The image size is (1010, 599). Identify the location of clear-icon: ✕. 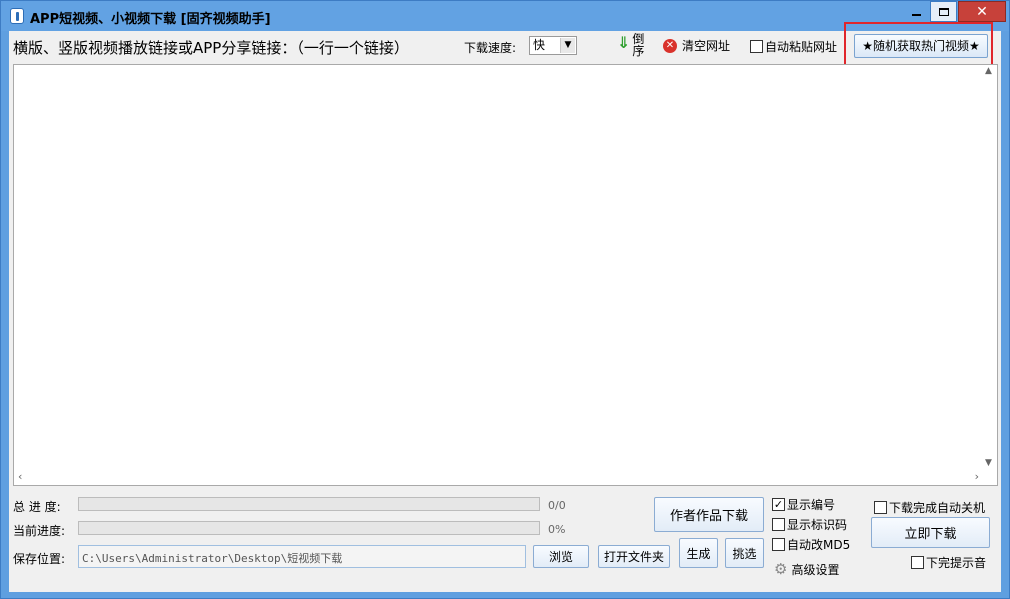
(670, 45).